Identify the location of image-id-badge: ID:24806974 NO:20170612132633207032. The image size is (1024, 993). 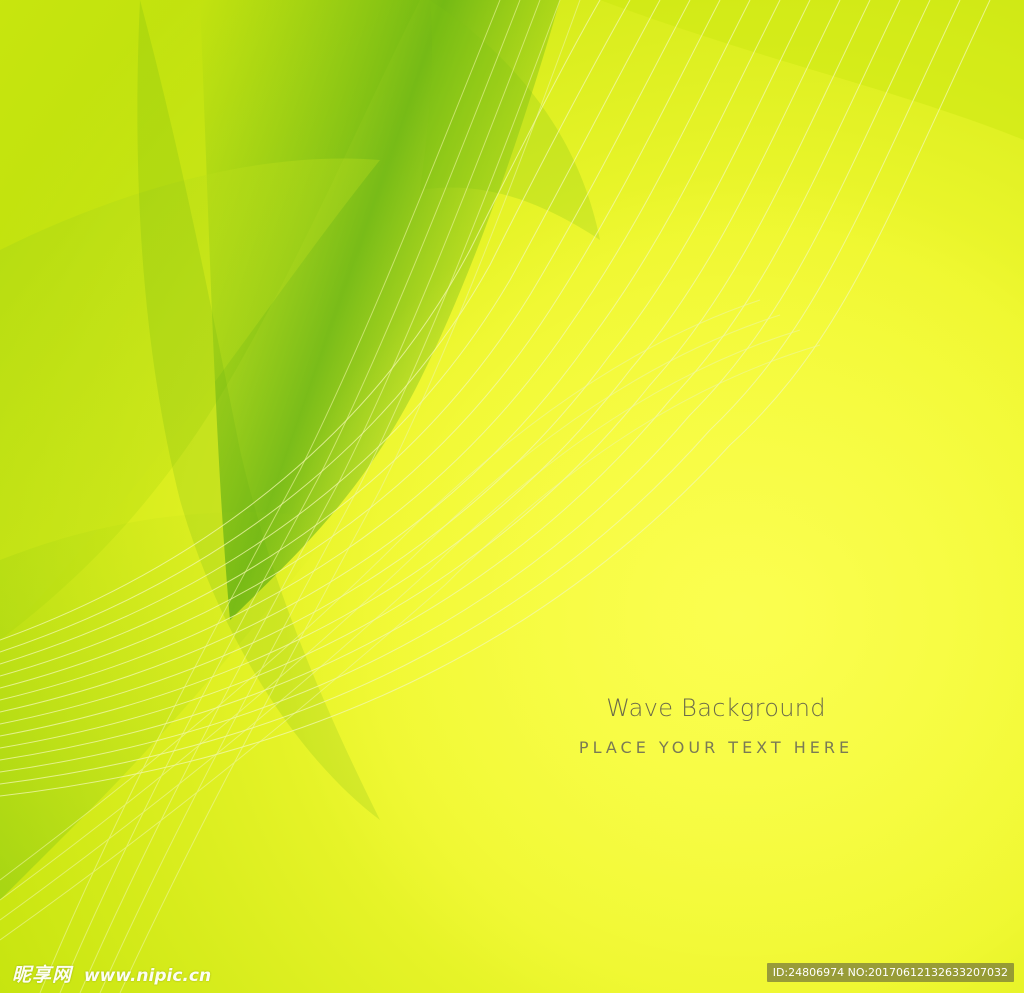
(890, 972).